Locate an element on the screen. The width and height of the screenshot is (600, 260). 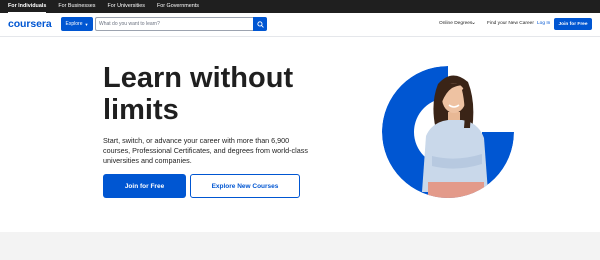
audience-link-universities: For Universities is located at coordinates (126, 6).